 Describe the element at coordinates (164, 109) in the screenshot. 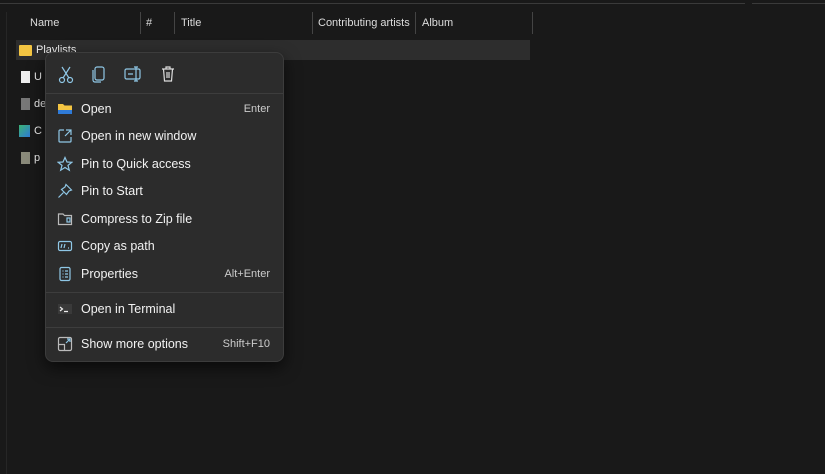

I see `menu-item-open: Open Enter` at that location.